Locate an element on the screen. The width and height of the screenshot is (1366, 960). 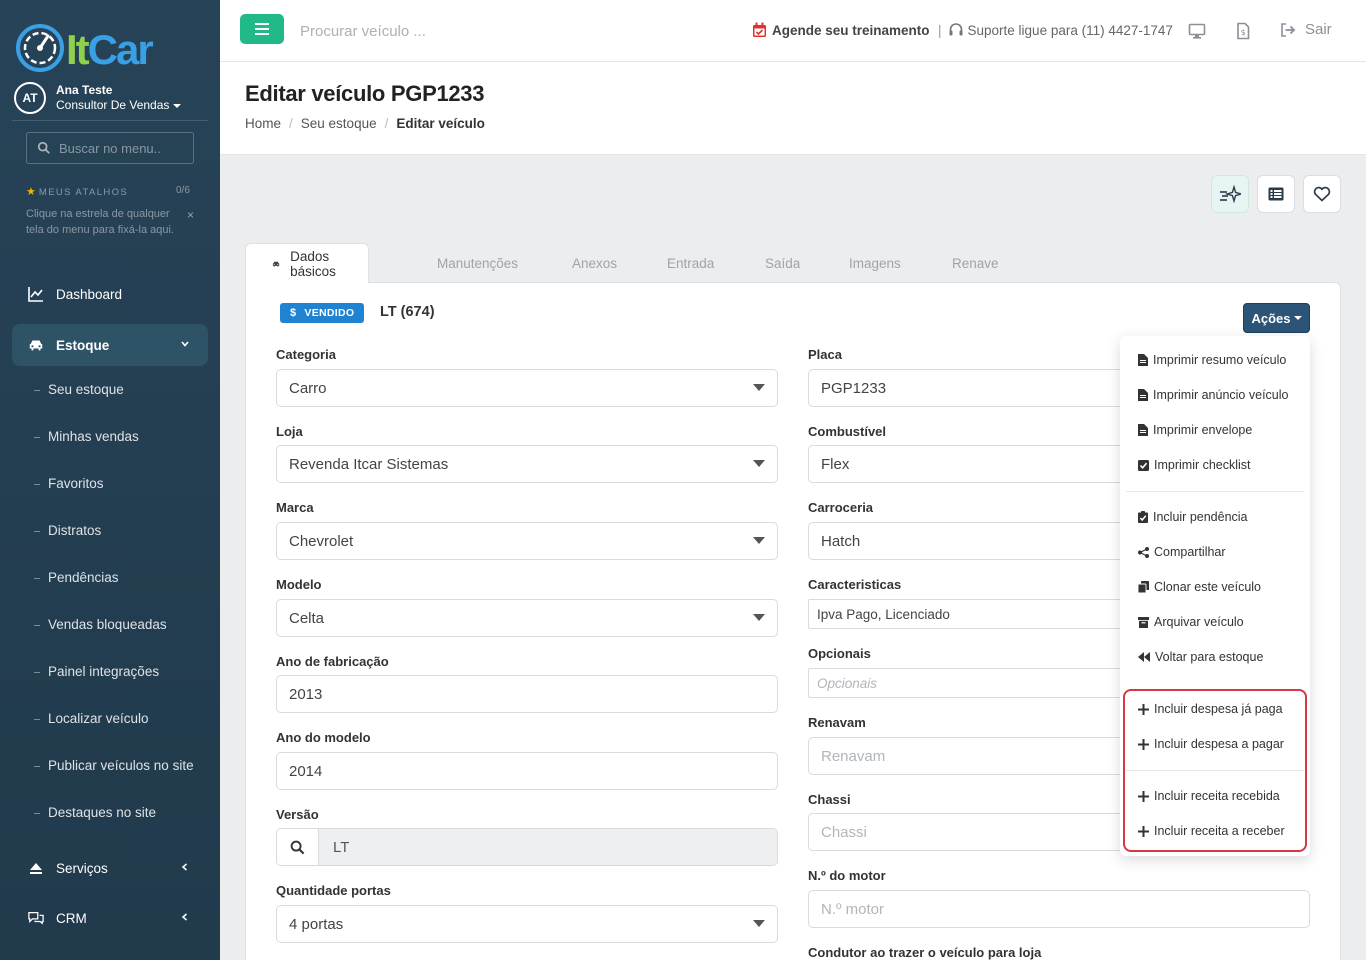
field-label: Quantidade portas is located at coordinates (333, 890).